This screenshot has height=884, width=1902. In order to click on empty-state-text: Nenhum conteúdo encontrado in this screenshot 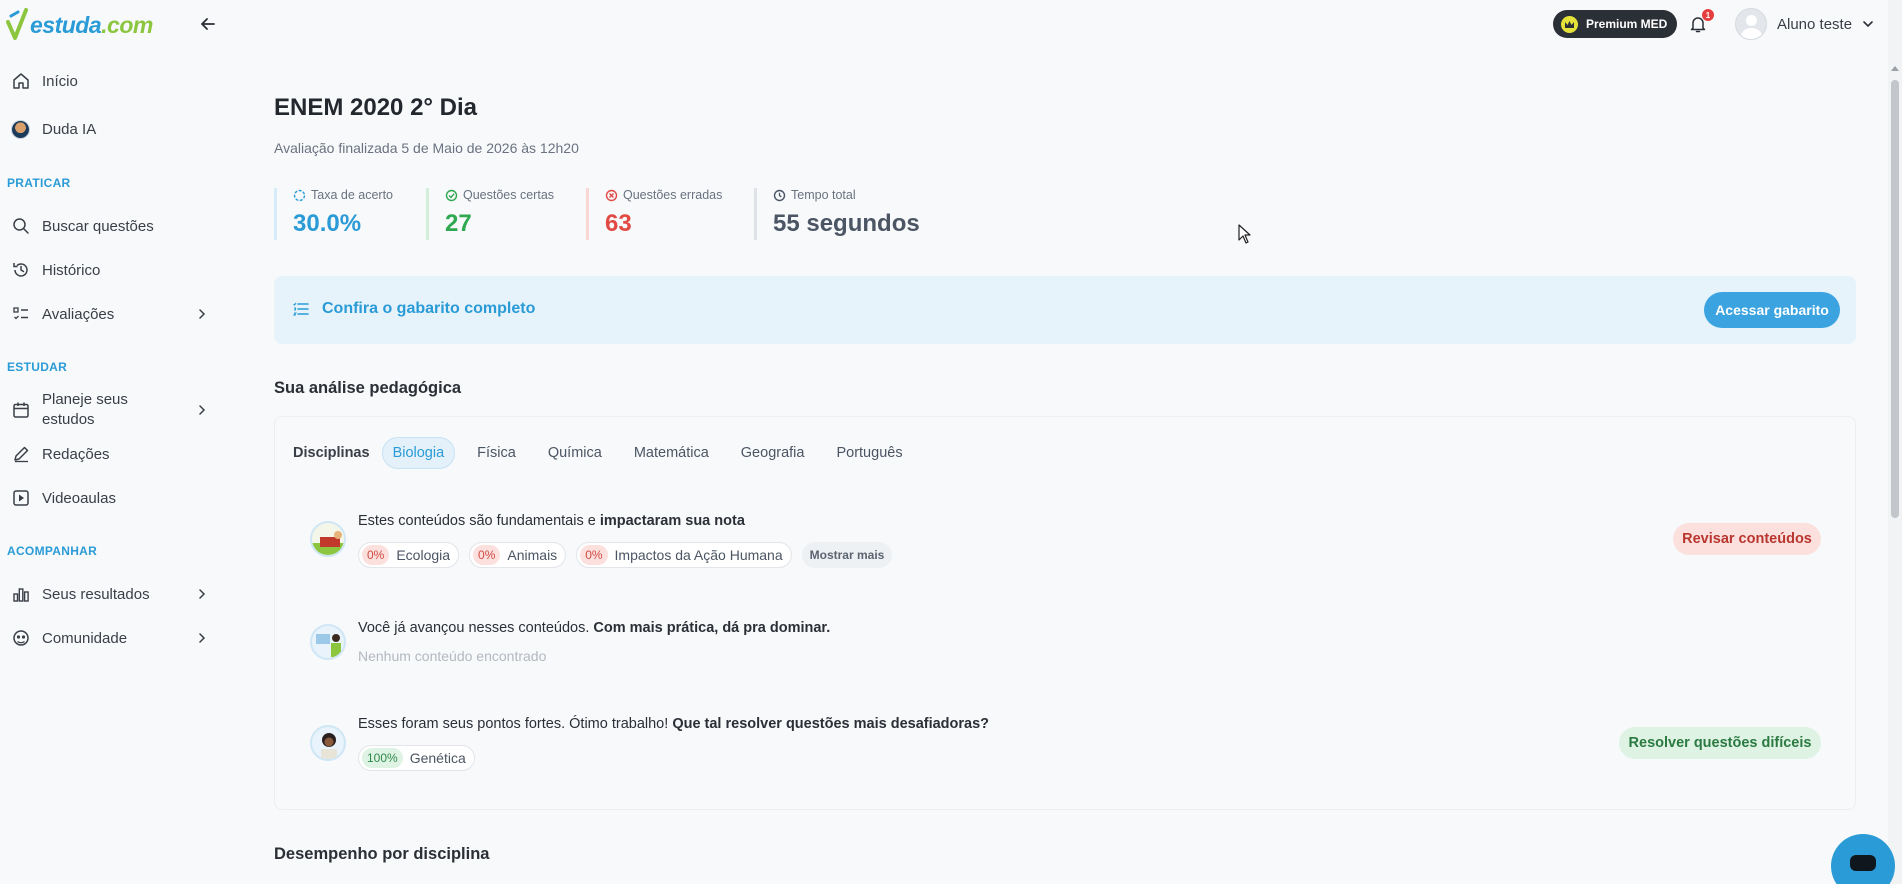, I will do `click(452, 656)`.